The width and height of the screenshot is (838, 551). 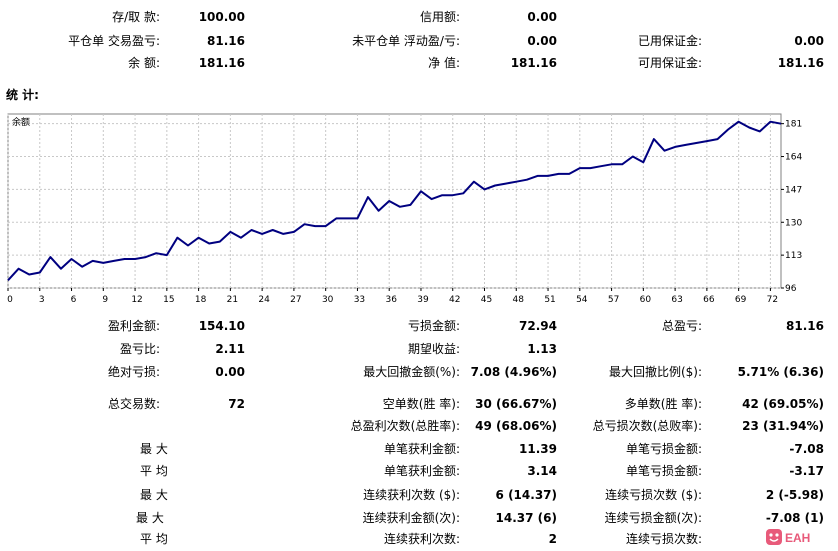 I want to click on x-tick-label: 33, so click(x=359, y=300).